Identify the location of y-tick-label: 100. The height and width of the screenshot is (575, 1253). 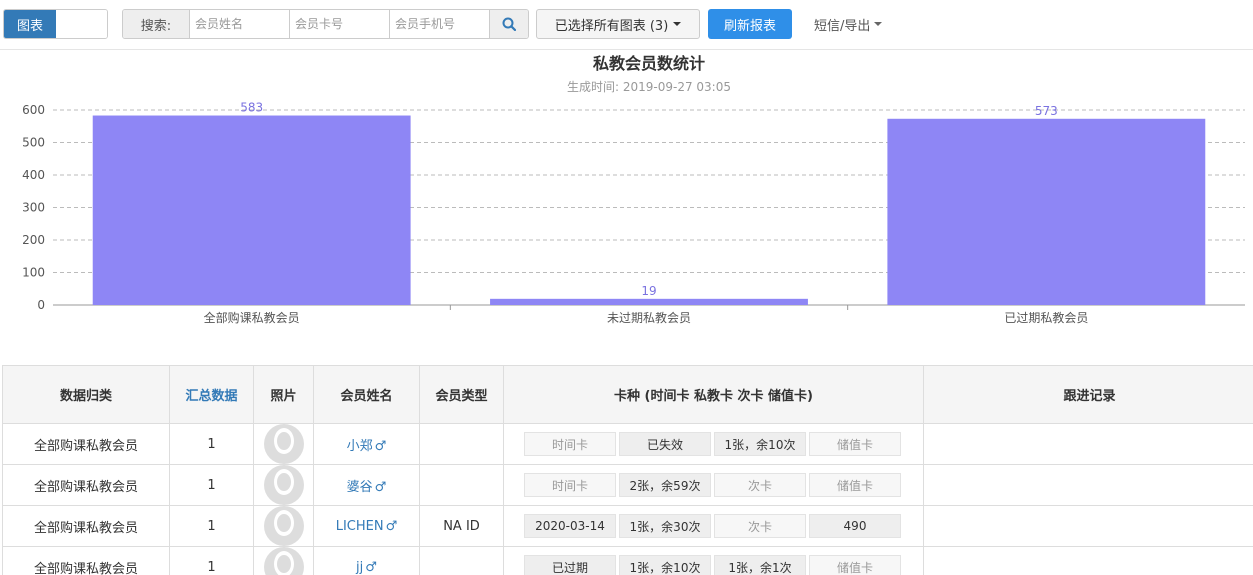
(33, 273).